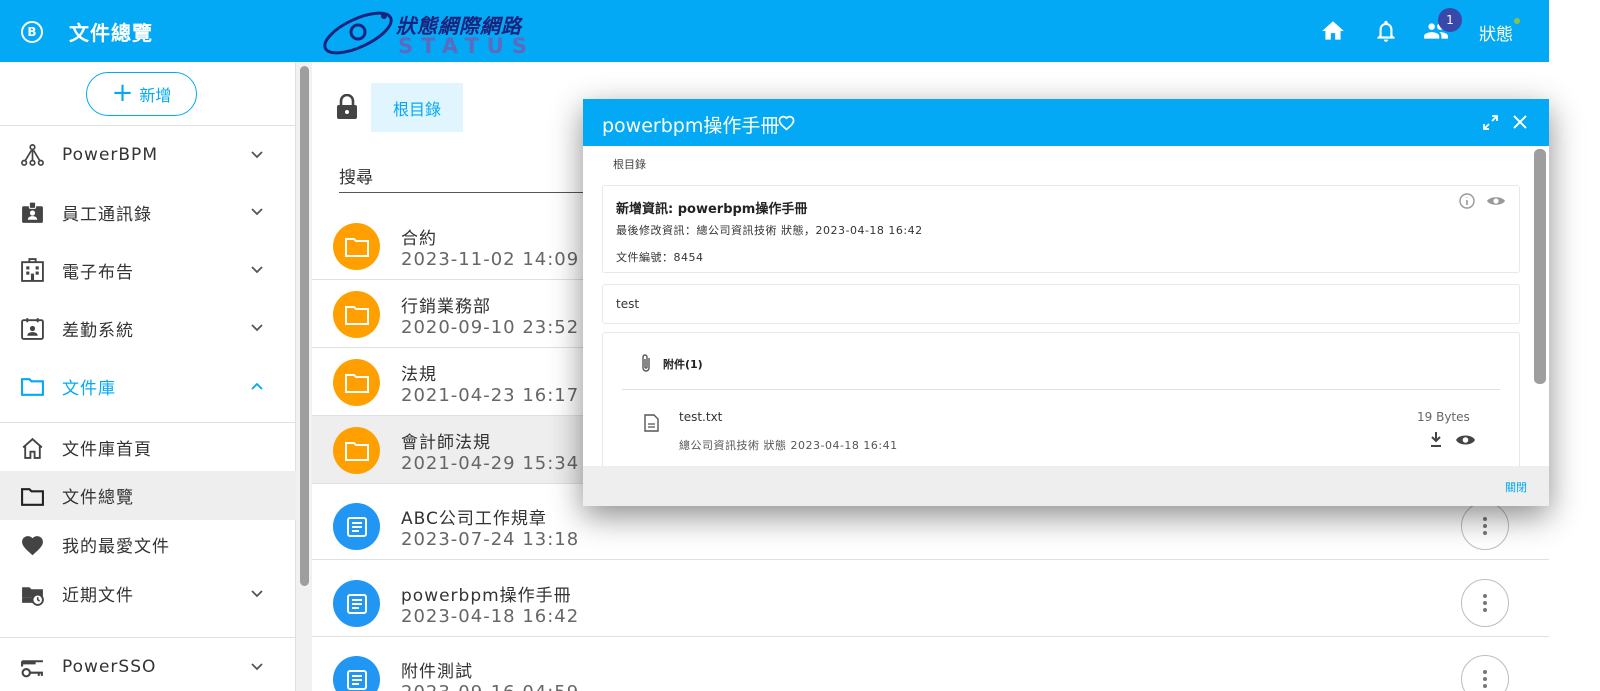 The image size is (1600, 691). Describe the element at coordinates (700, 417) in the screenshot. I see `attachment-filename: test.txt` at that location.